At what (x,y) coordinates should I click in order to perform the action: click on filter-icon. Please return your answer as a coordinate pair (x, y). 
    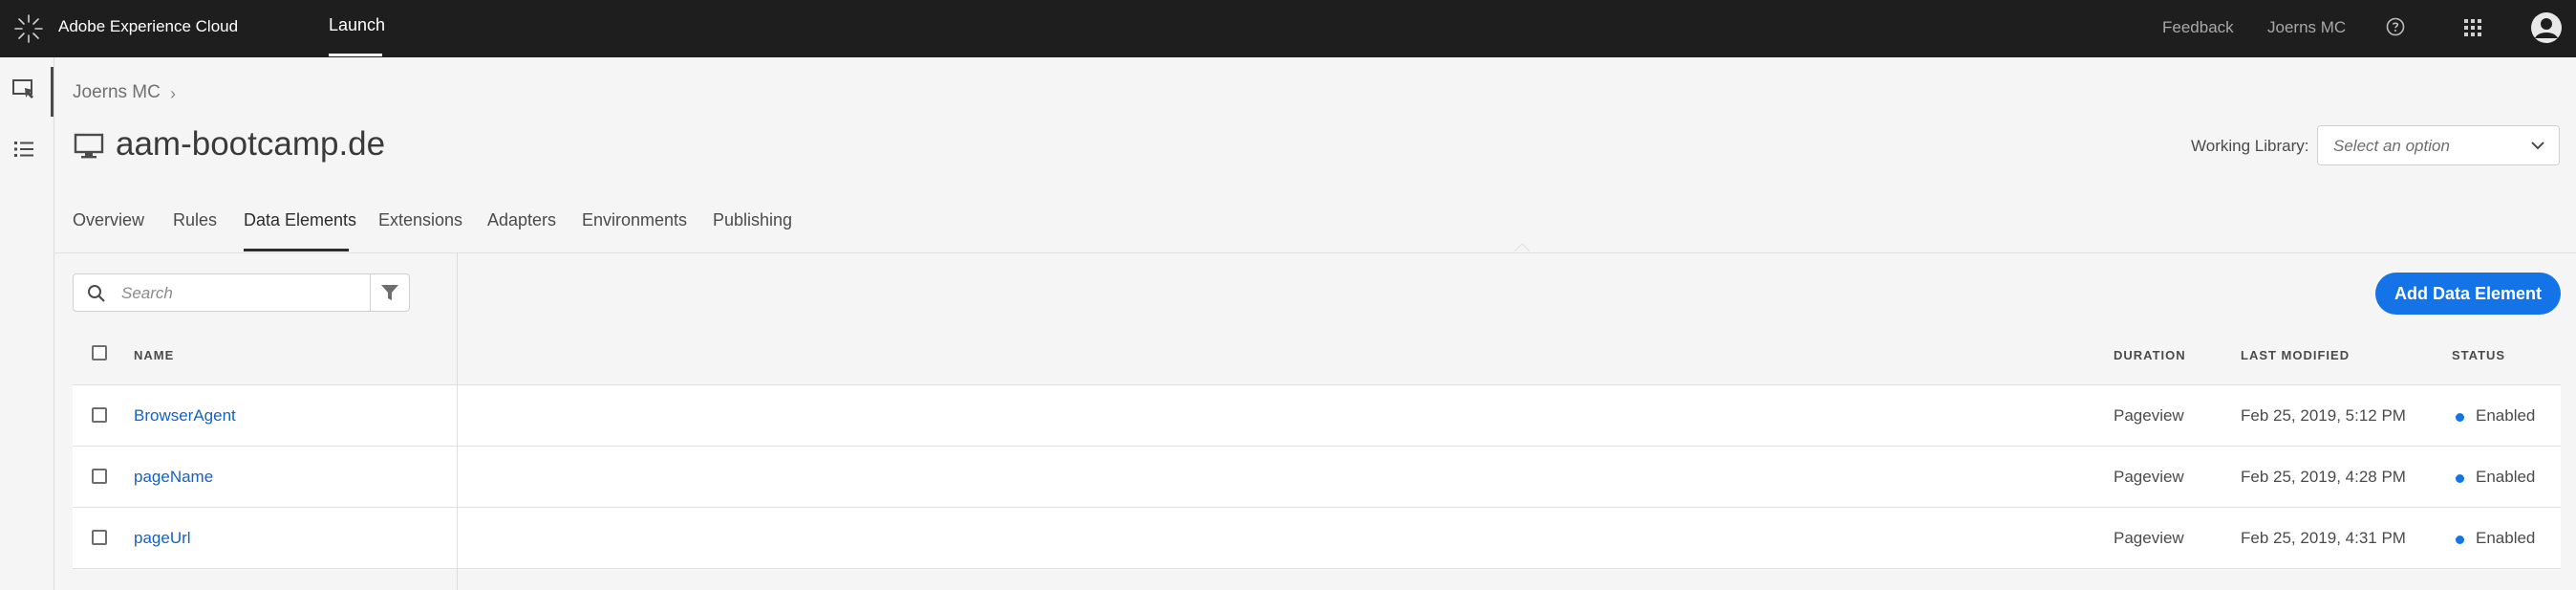
    Looking at the image, I should click on (389, 292).